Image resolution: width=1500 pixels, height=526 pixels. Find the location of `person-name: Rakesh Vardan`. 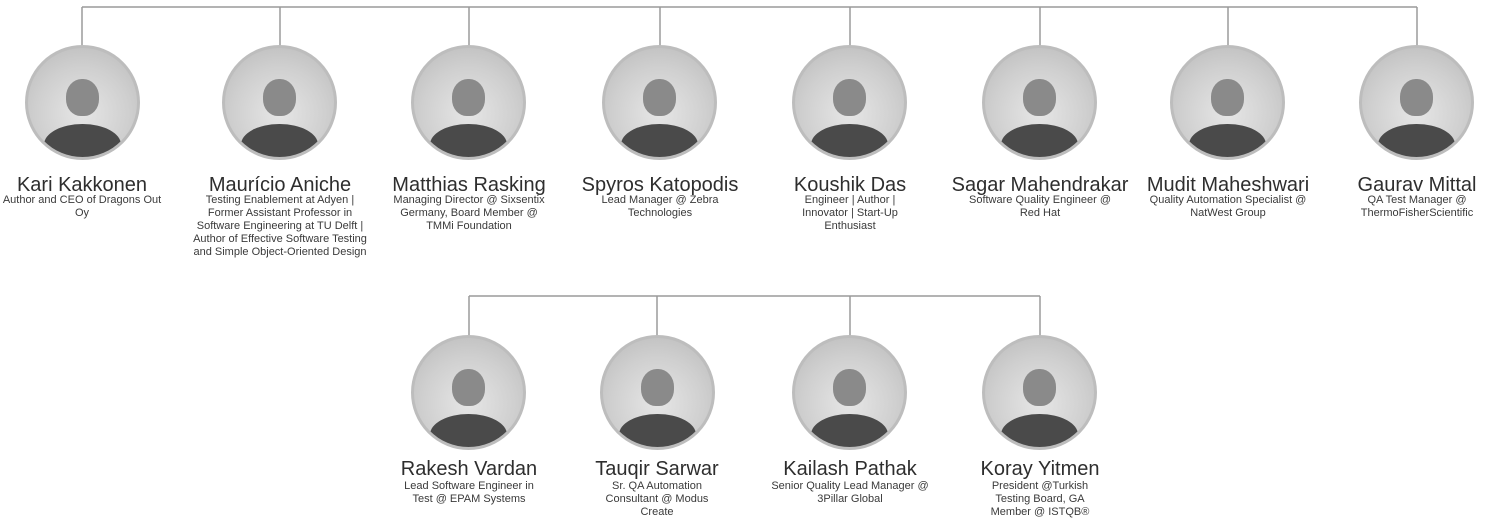

person-name: Rakesh Vardan is located at coordinates (469, 469).